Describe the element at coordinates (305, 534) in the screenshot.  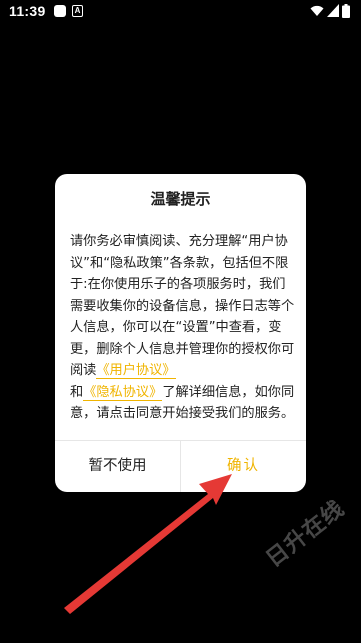
I see `watermark: 日升在线` at that location.